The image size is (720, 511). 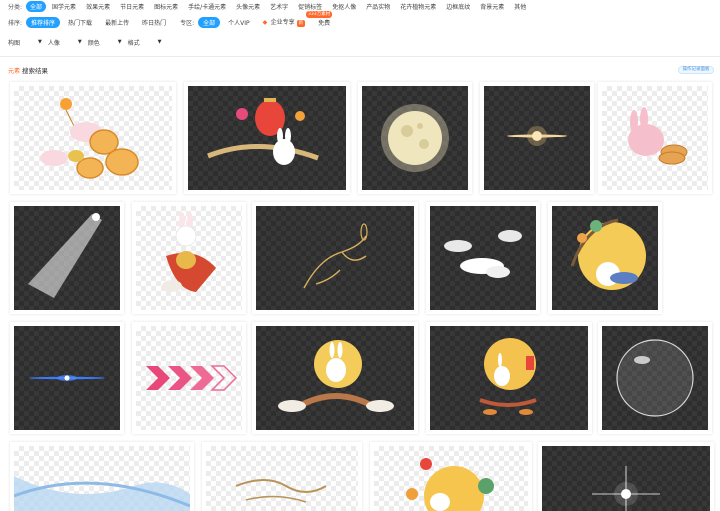 What do you see at coordinates (608, 254) in the screenshot?
I see `rabbit-moon-tree-image` at bounding box center [608, 254].